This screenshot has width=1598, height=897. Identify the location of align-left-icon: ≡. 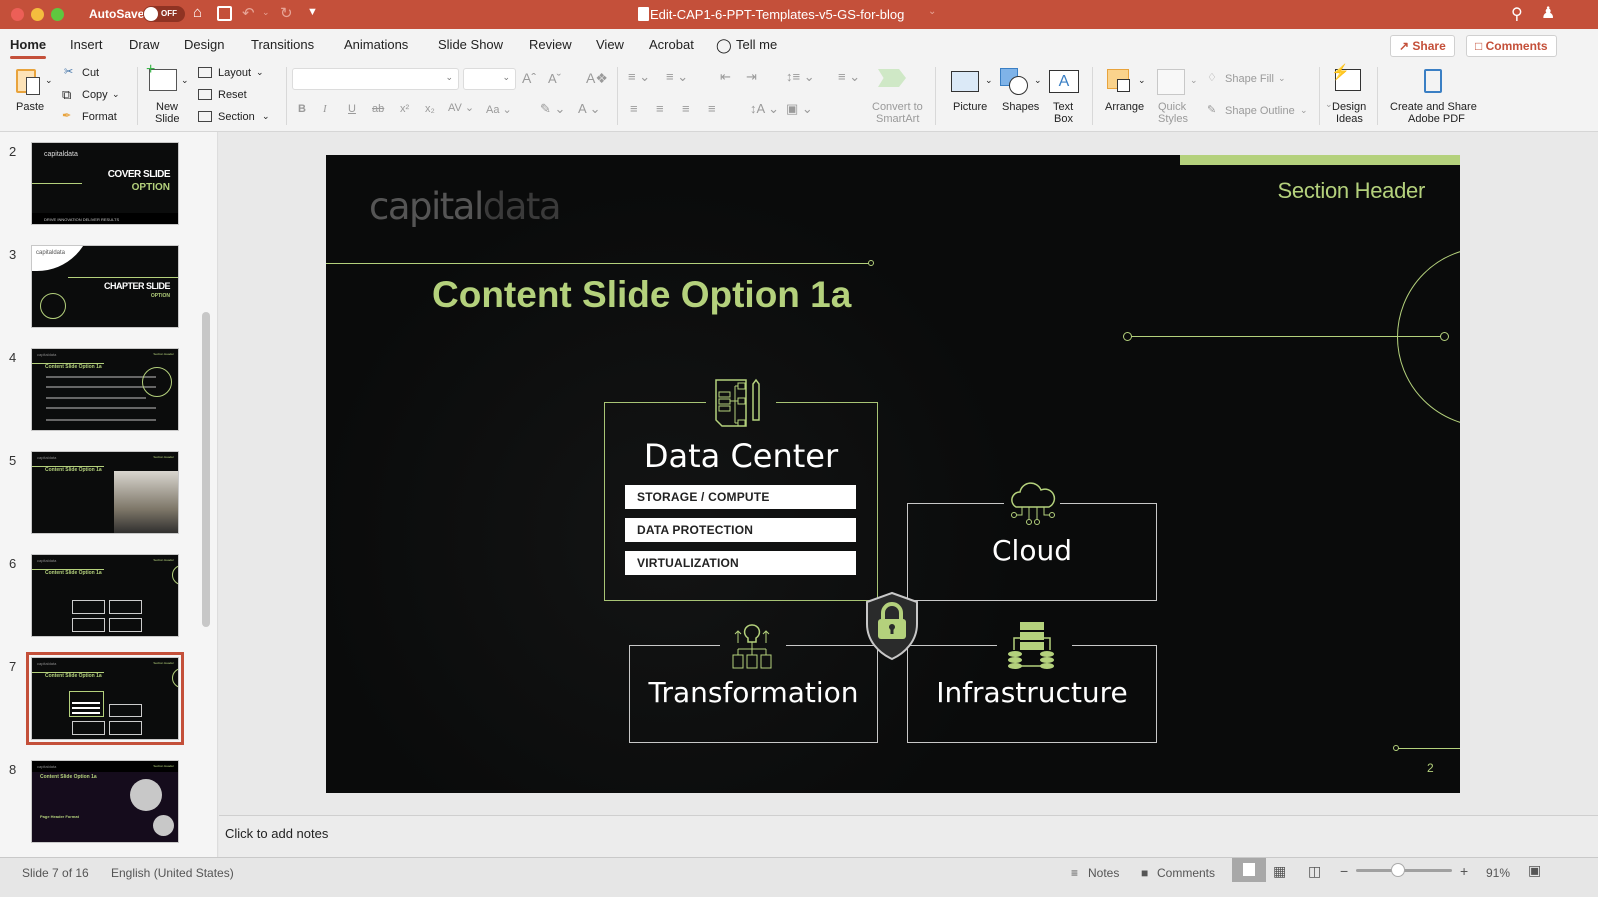
(634, 108).